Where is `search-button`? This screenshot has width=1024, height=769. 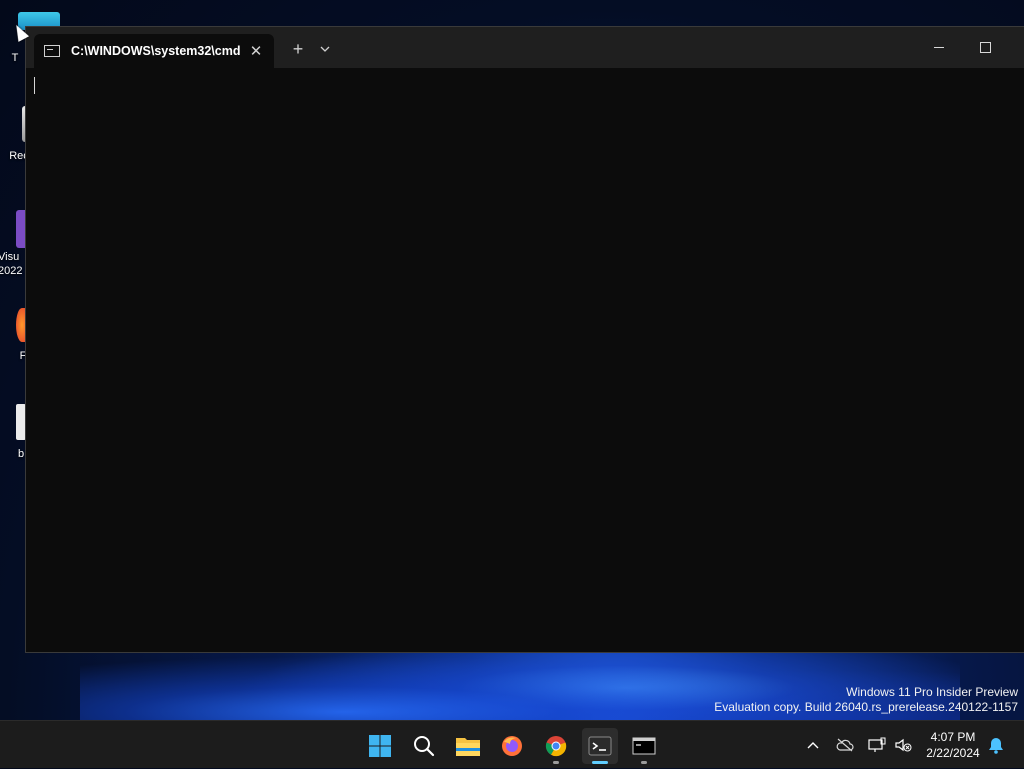
search-button is located at coordinates (424, 746).